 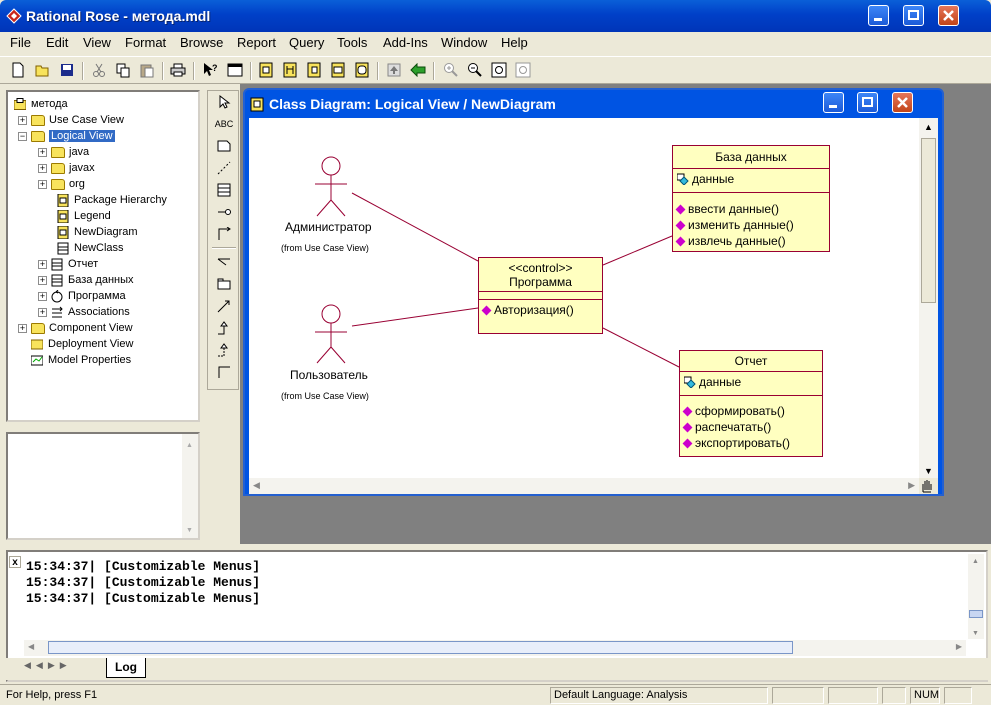 I want to click on browse-deployment-diagram-button, so click(x=338, y=70).